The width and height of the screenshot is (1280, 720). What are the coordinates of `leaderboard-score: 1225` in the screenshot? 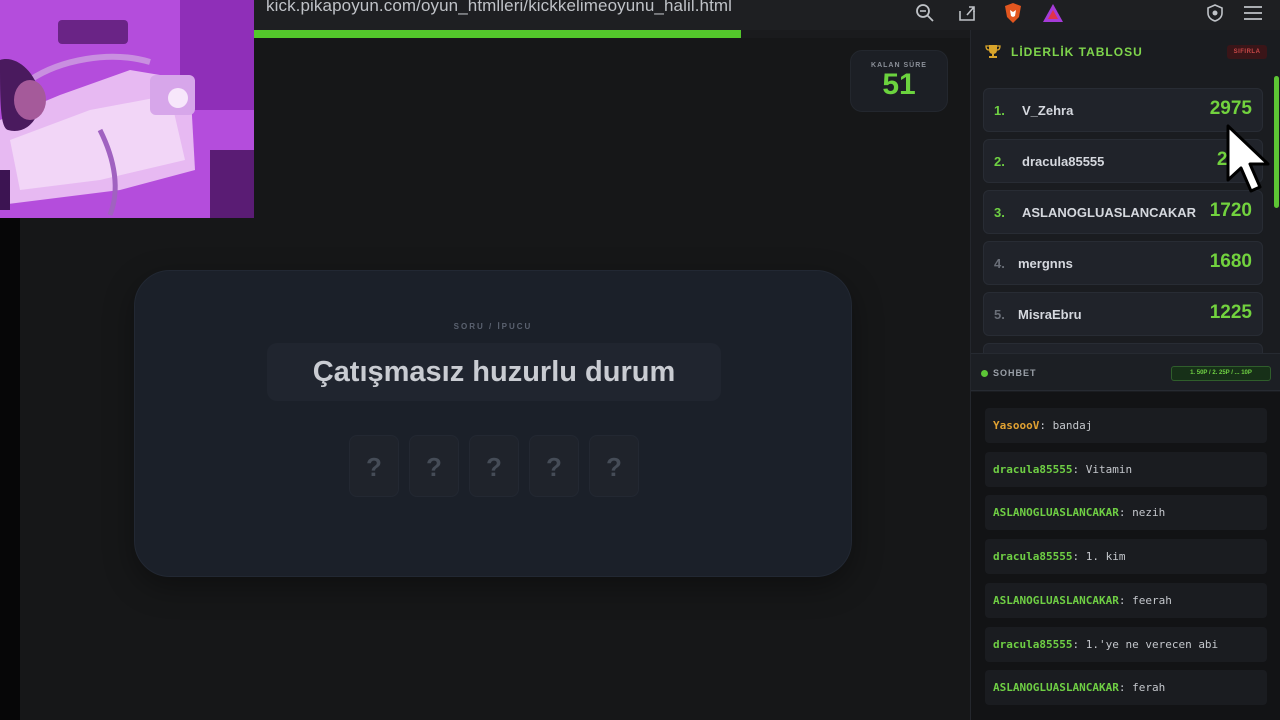 It's located at (1230, 312).